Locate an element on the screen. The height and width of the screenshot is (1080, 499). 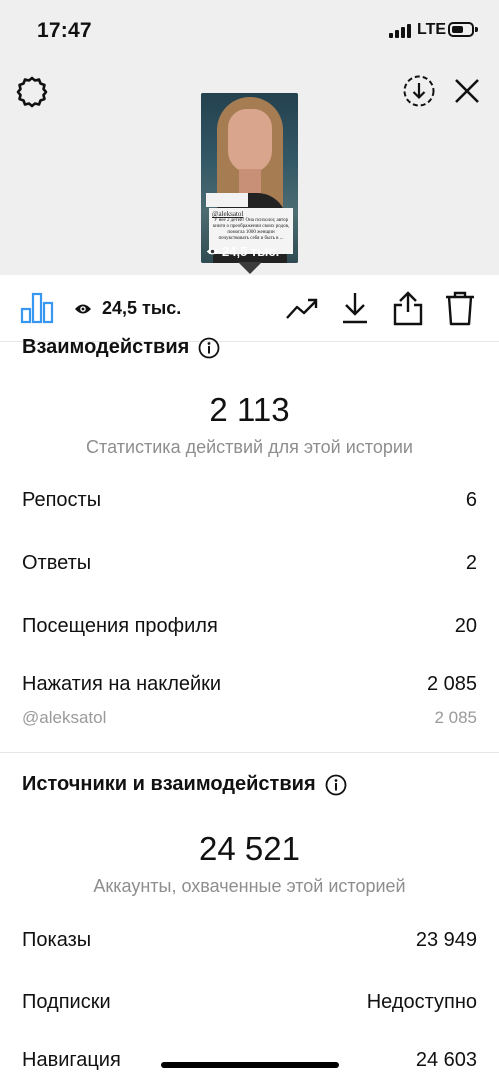
interactions-total: 2 113 is located at coordinates (249, 409).